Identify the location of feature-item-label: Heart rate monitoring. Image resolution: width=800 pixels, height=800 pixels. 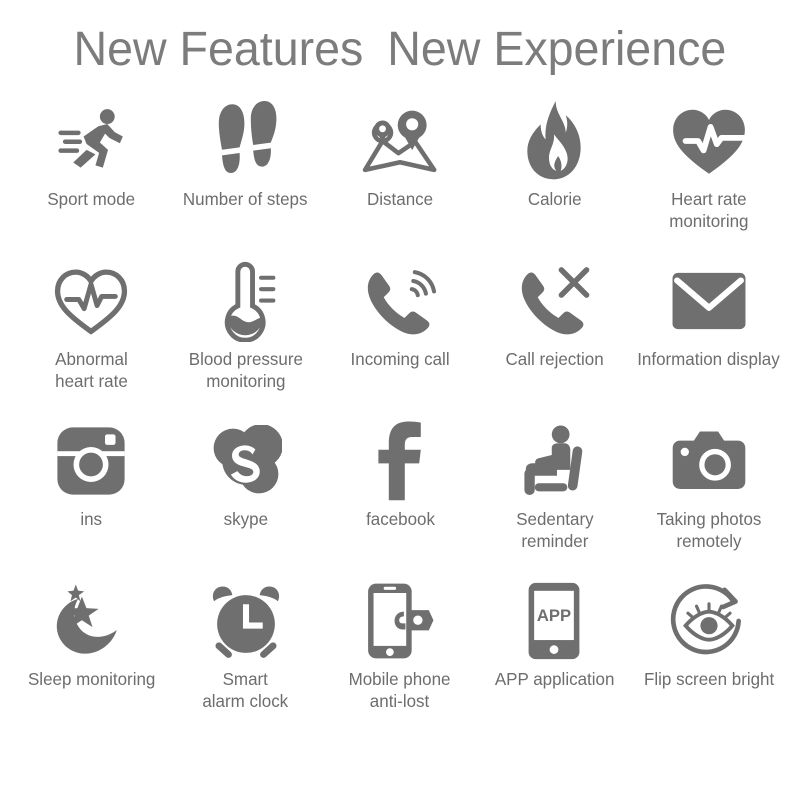
(709, 210).